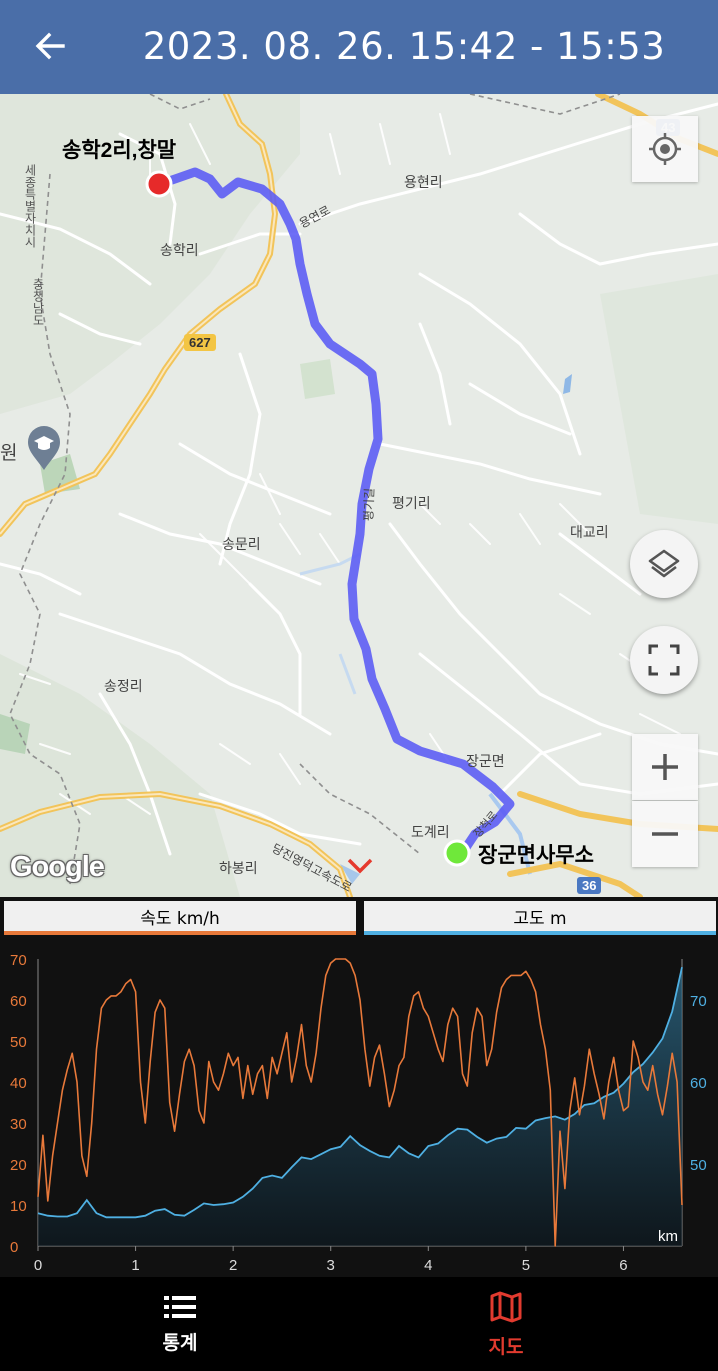 The image size is (718, 1371). Describe the element at coordinates (506, 1306) in the screenshot. I see `map-icon` at that location.